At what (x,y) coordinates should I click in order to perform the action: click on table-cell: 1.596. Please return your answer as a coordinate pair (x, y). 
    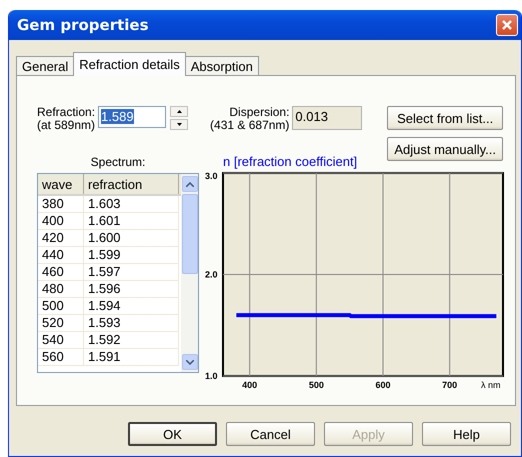
    Looking at the image, I should click on (131, 289).